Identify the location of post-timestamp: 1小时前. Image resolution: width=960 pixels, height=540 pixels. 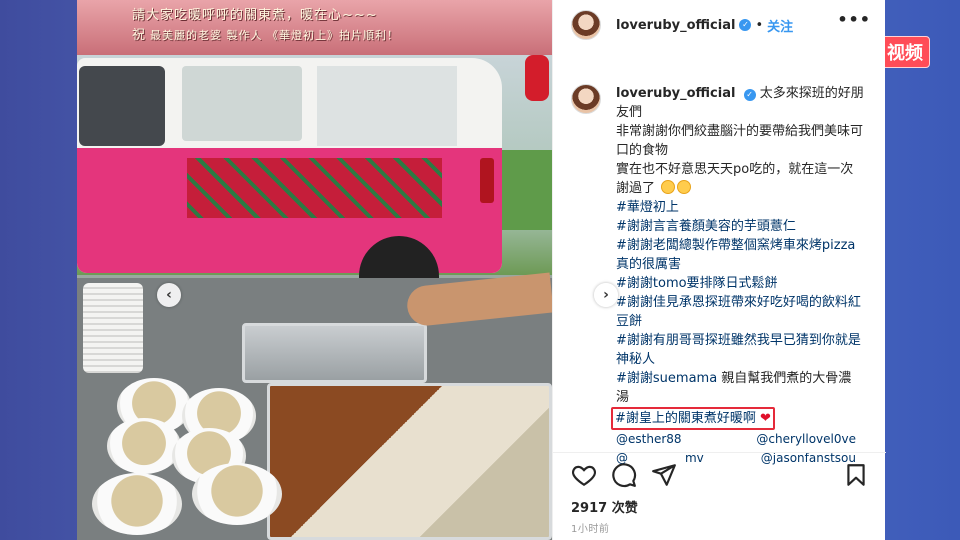
(590, 527).